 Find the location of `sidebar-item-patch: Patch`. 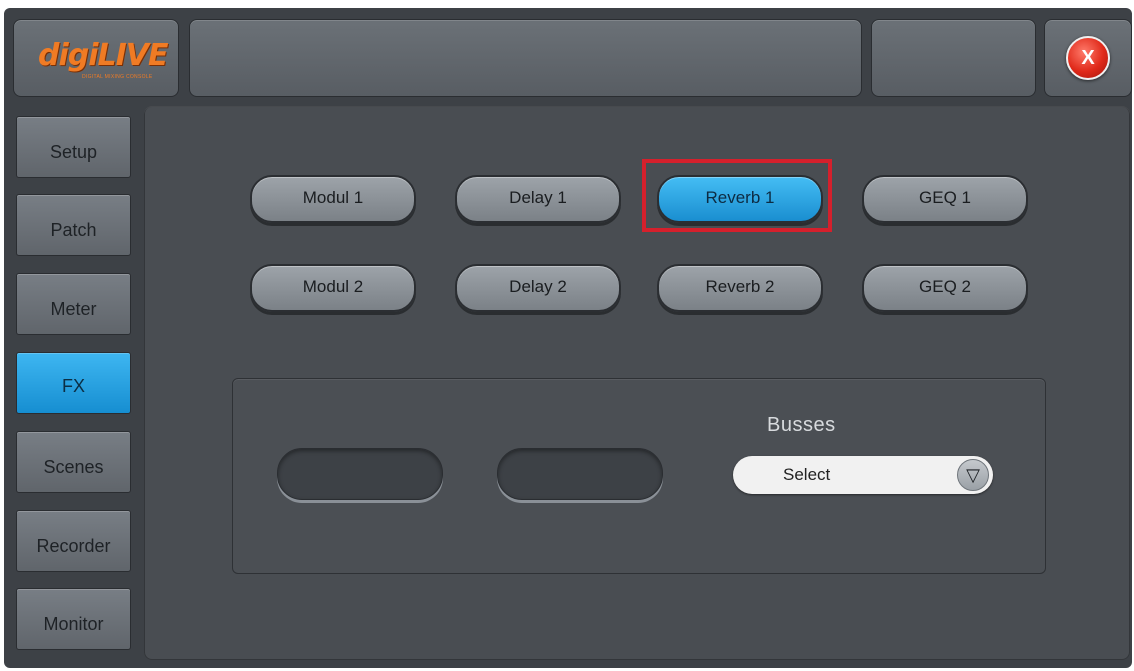

sidebar-item-patch: Patch is located at coordinates (73, 225).